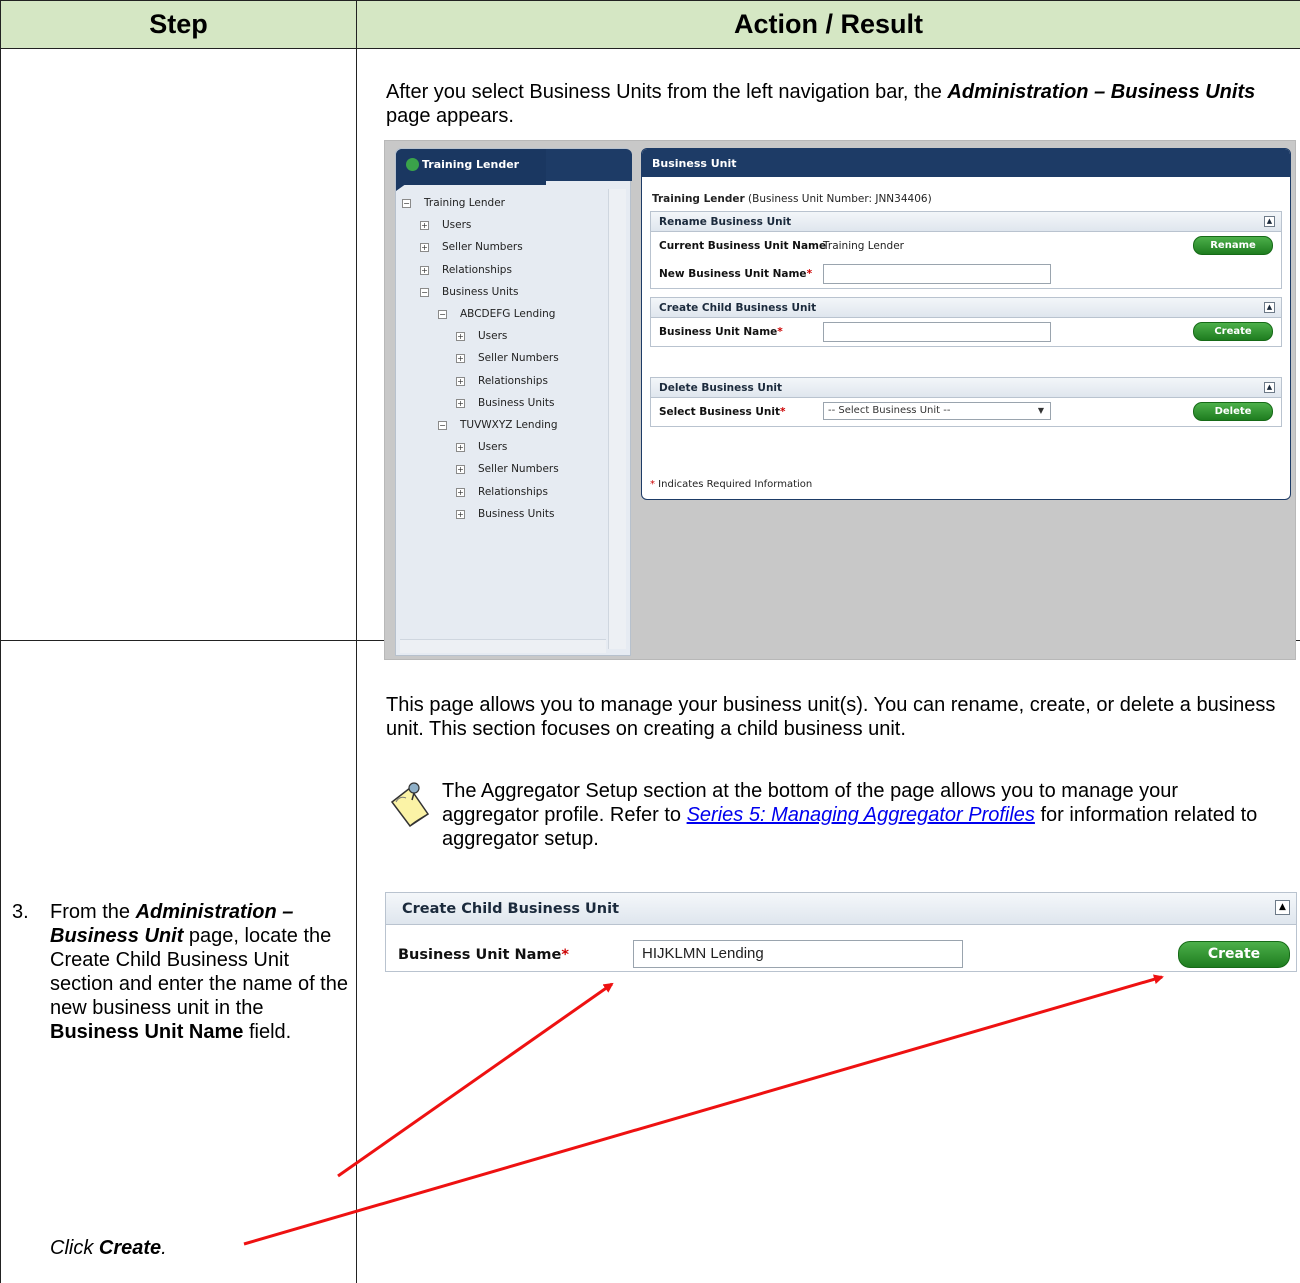  I want to click on action-column-header: Action / Result, so click(828, 25).